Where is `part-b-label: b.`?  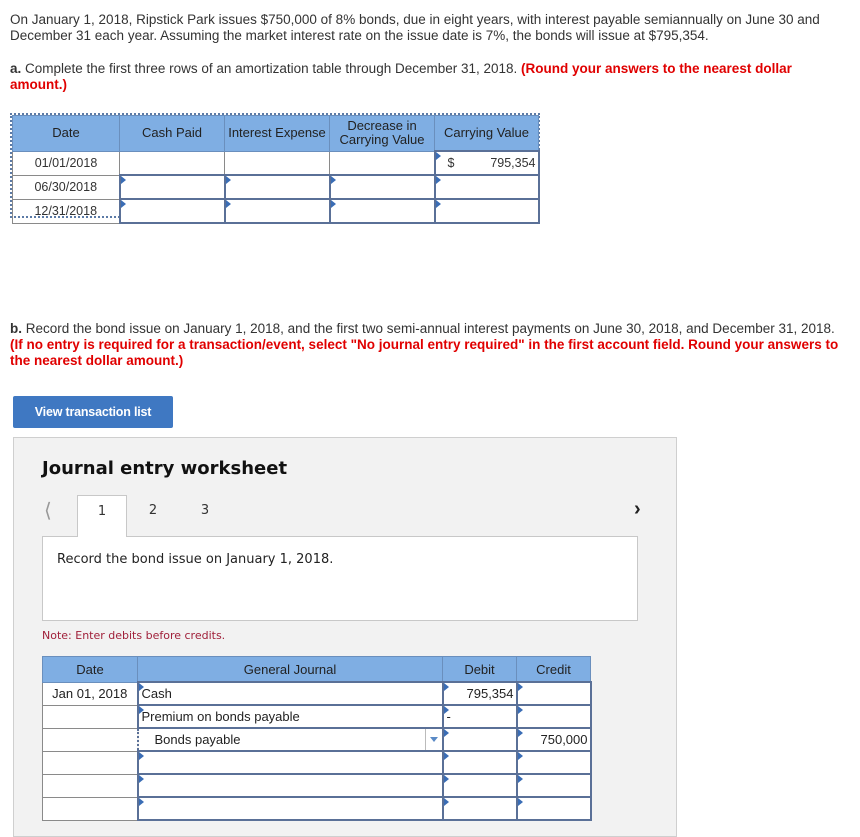 part-b-label: b. is located at coordinates (16, 328).